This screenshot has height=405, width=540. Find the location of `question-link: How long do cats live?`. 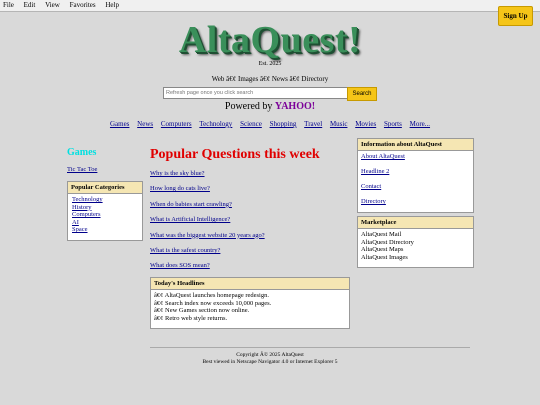

question-link: How long do cats live? is located at coordinates (207, 192).